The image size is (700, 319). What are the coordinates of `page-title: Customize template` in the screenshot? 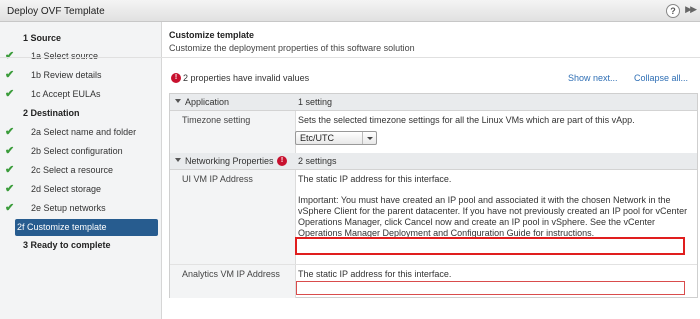 It's located at (212, 35).